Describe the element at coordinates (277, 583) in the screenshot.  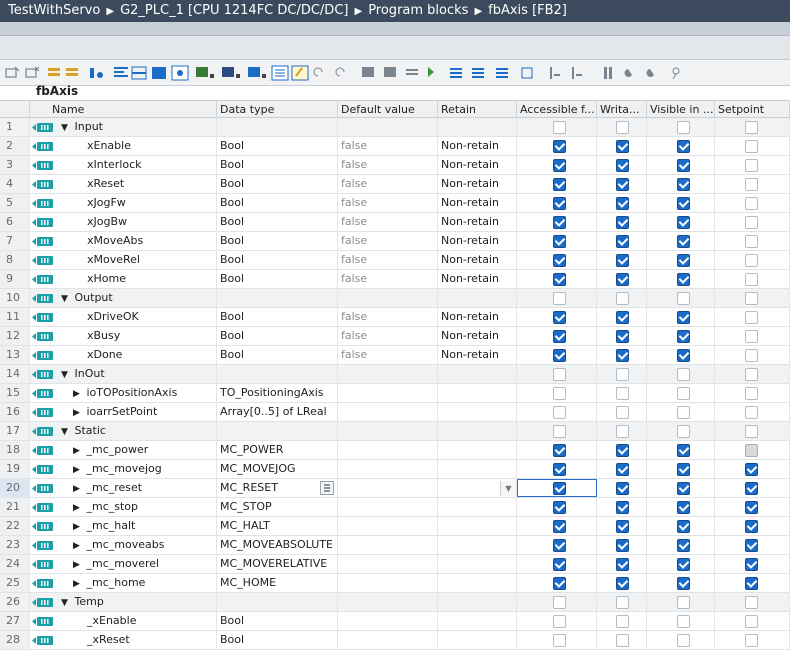
I see `data-type-cell: MC_HOME` at that location.